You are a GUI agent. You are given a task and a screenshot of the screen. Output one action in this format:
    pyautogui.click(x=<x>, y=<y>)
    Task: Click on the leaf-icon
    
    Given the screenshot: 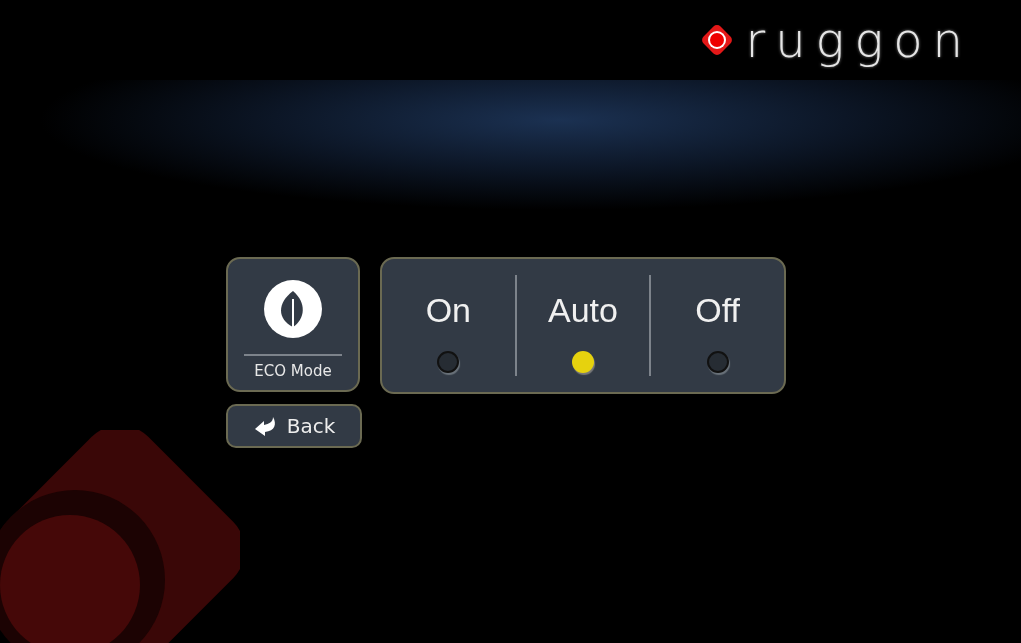 What is the action you would take?
    pyautogui.click(x=293, y=309)
    